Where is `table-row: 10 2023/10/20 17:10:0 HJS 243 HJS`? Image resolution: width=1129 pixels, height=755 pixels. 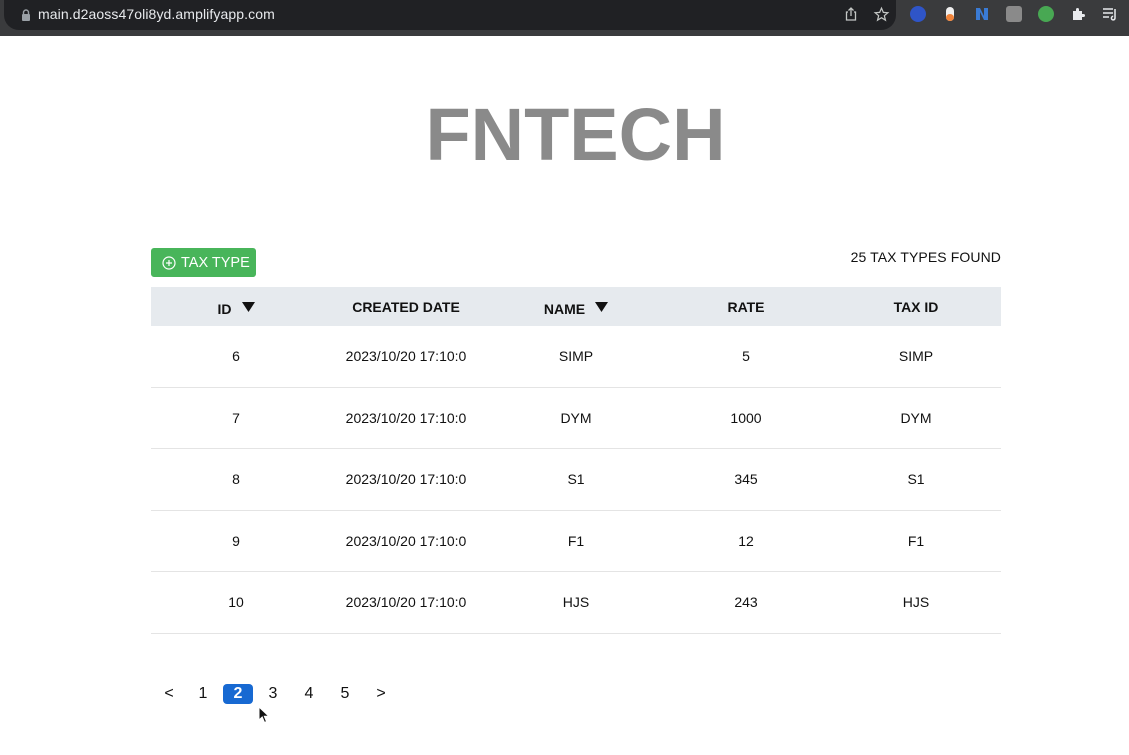
table-row: 10 2023/10/20 17:10:0 HJS 243 HJS is located at coordinates (576, 603).